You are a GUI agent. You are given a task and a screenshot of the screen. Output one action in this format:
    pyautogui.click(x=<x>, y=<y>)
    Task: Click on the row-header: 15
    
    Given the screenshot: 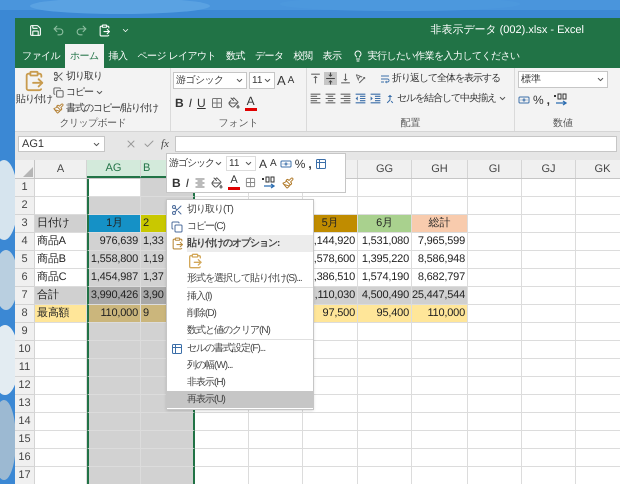 What is the action you would take?
    pyautogui.click(x=25, y=440)
    